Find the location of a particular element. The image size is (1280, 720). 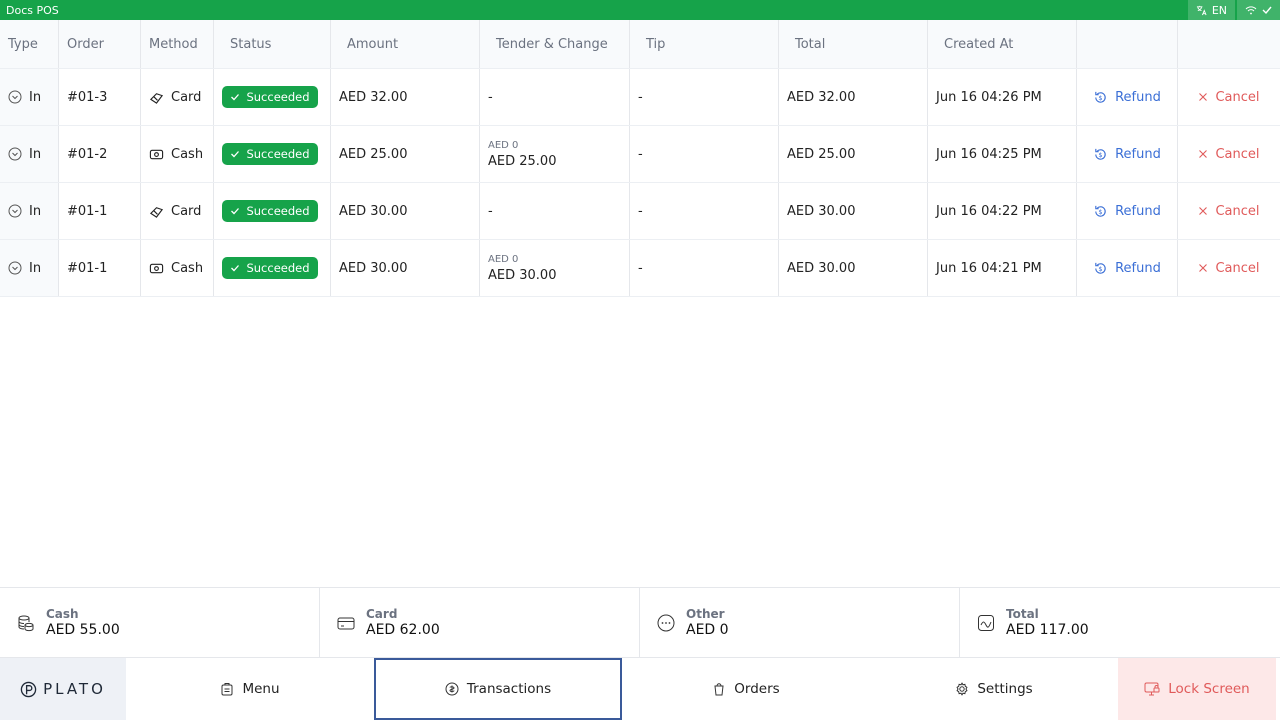

plato-logo: PLATO is located at coordinates (63, 689).